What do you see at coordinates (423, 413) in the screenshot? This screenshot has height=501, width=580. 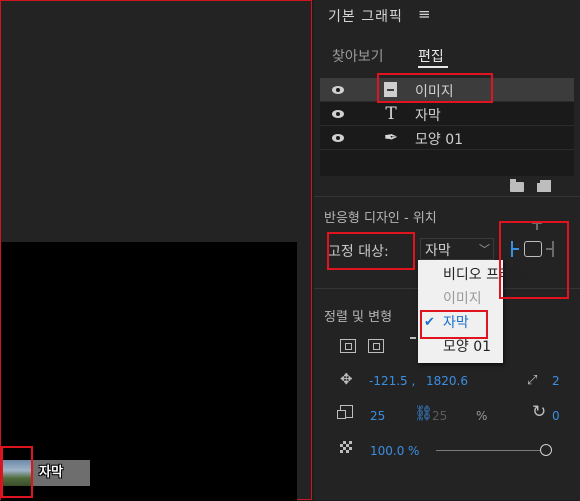 I see `link-icon: ⛓` at bounding box center [423, 413].